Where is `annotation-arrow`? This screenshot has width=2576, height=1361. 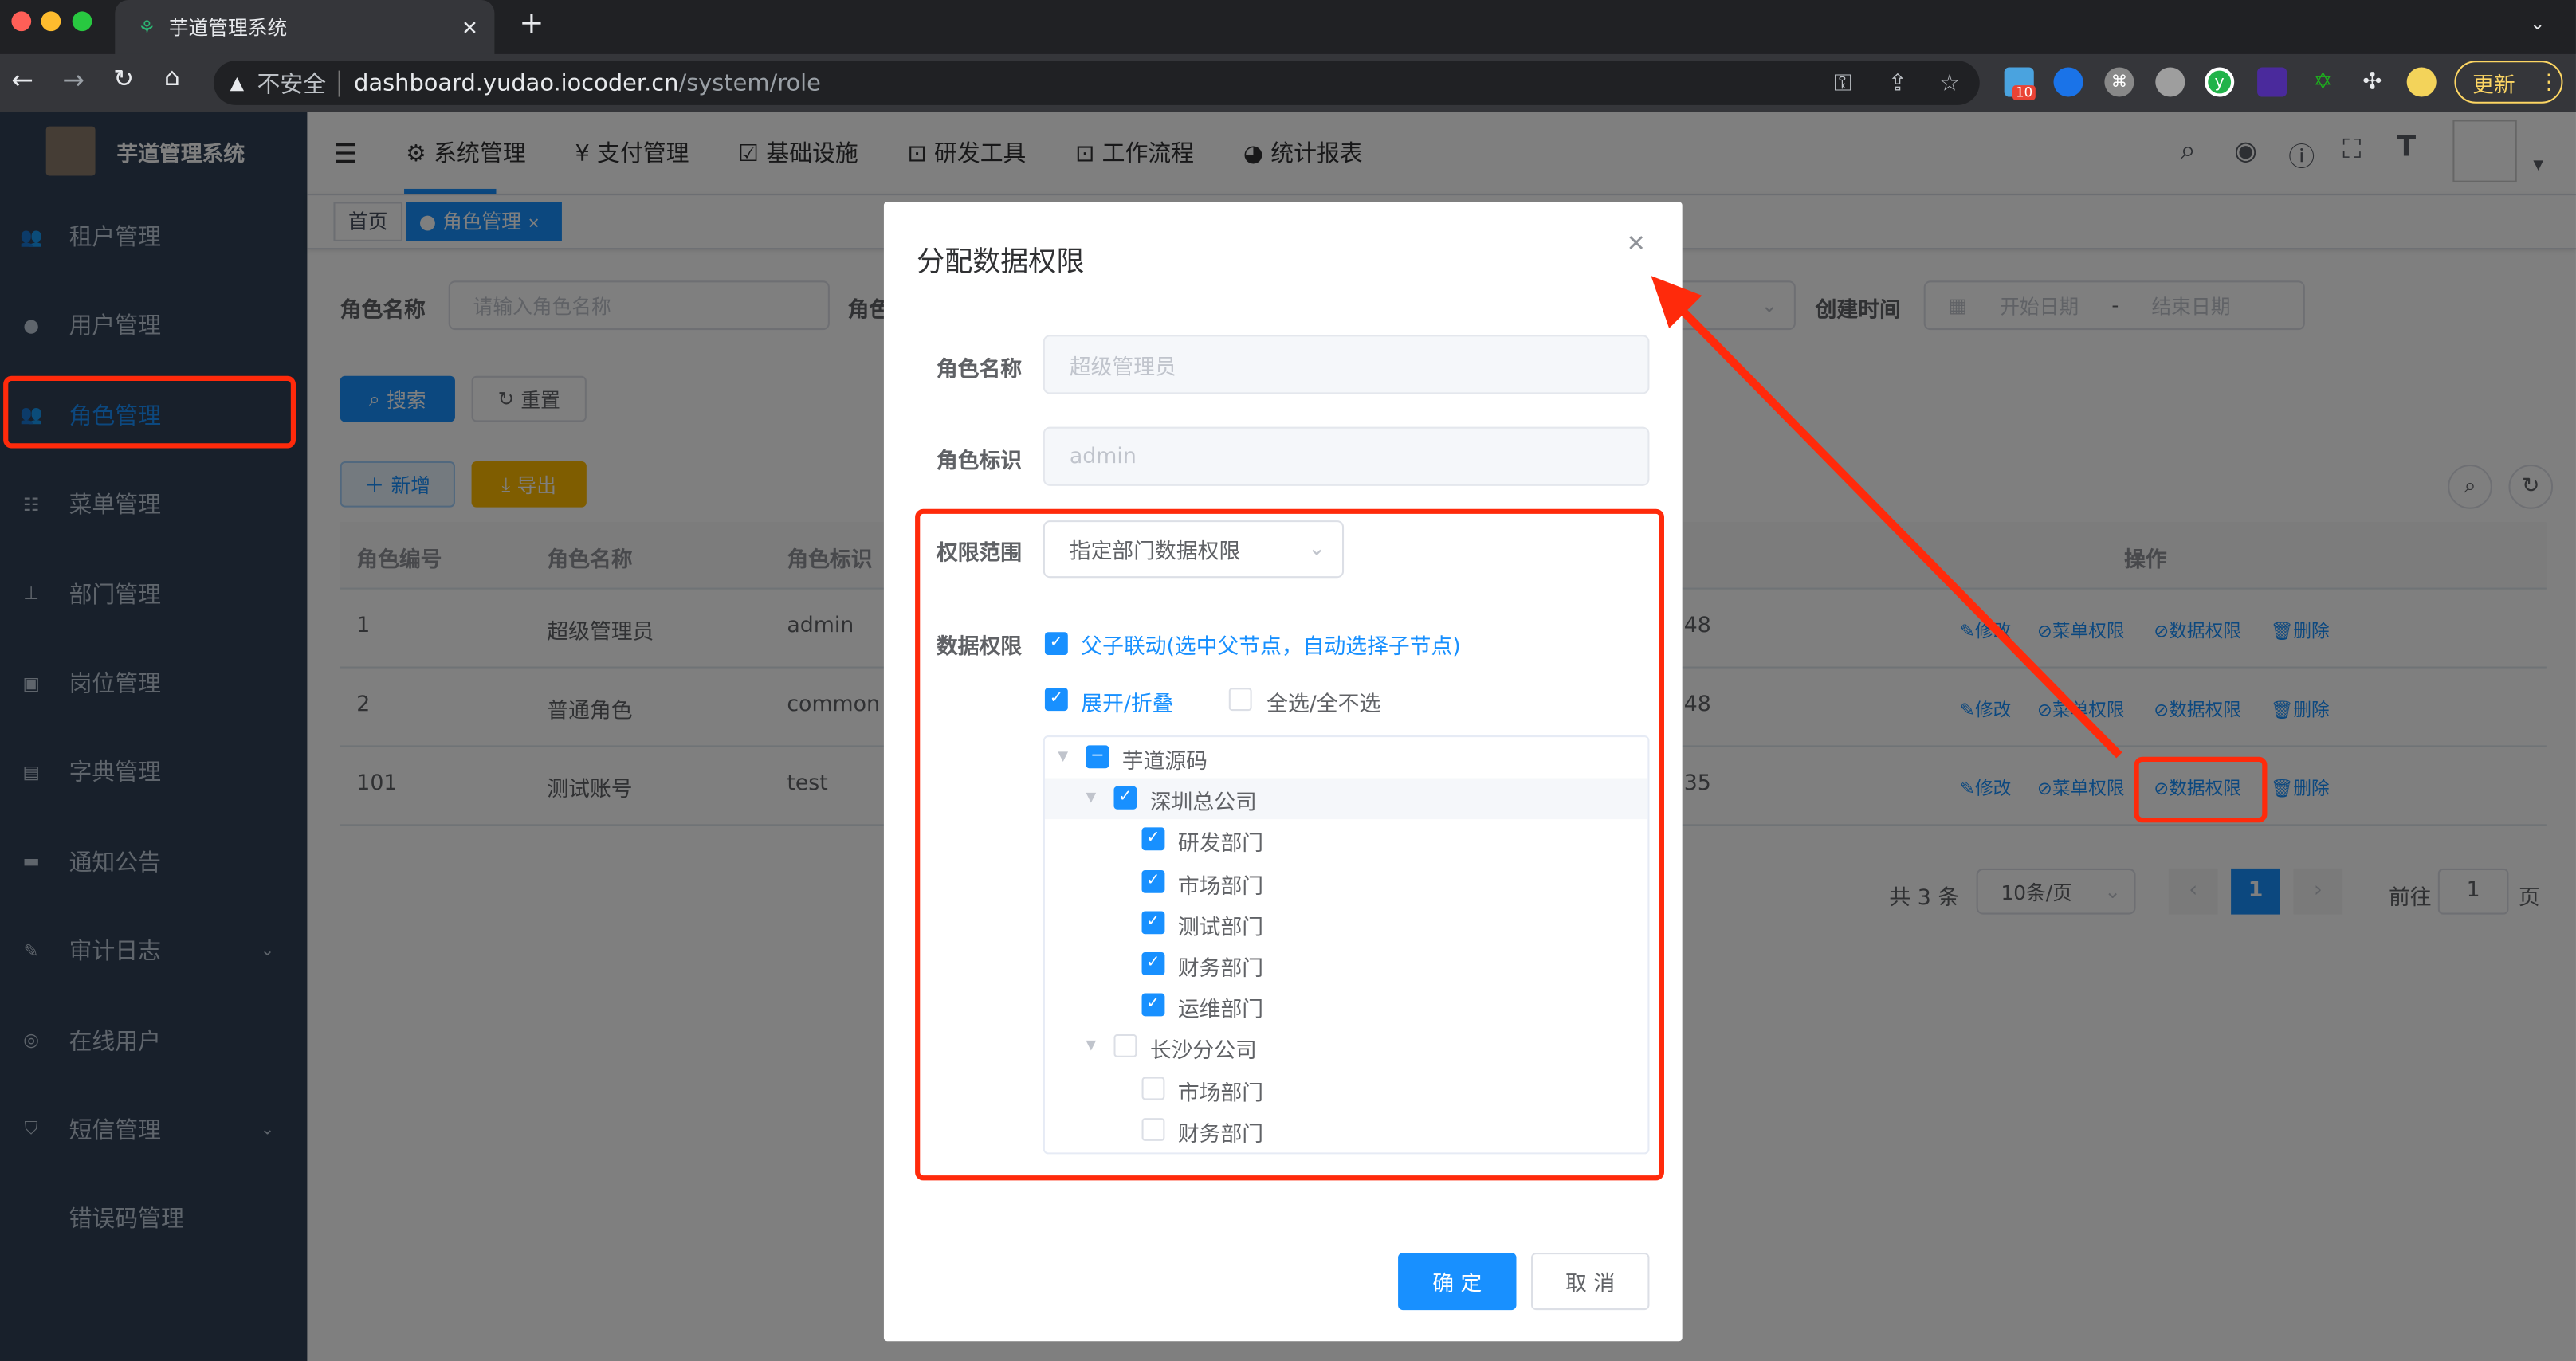
annotation-arrow is located at coordinates (1886, 517).